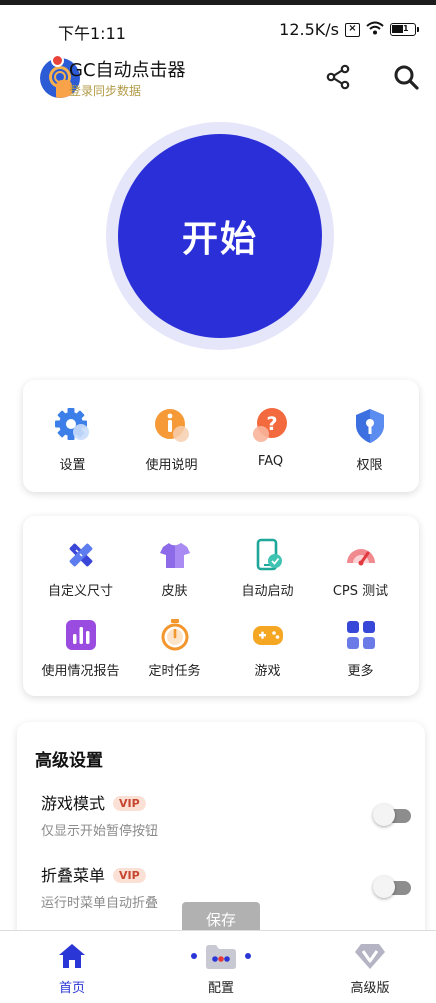  I want to click on advanced-settings-title: 高级设置, so click(69, 761).